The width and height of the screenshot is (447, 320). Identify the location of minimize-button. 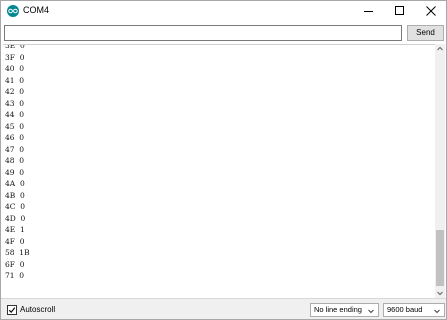
(369, 11).